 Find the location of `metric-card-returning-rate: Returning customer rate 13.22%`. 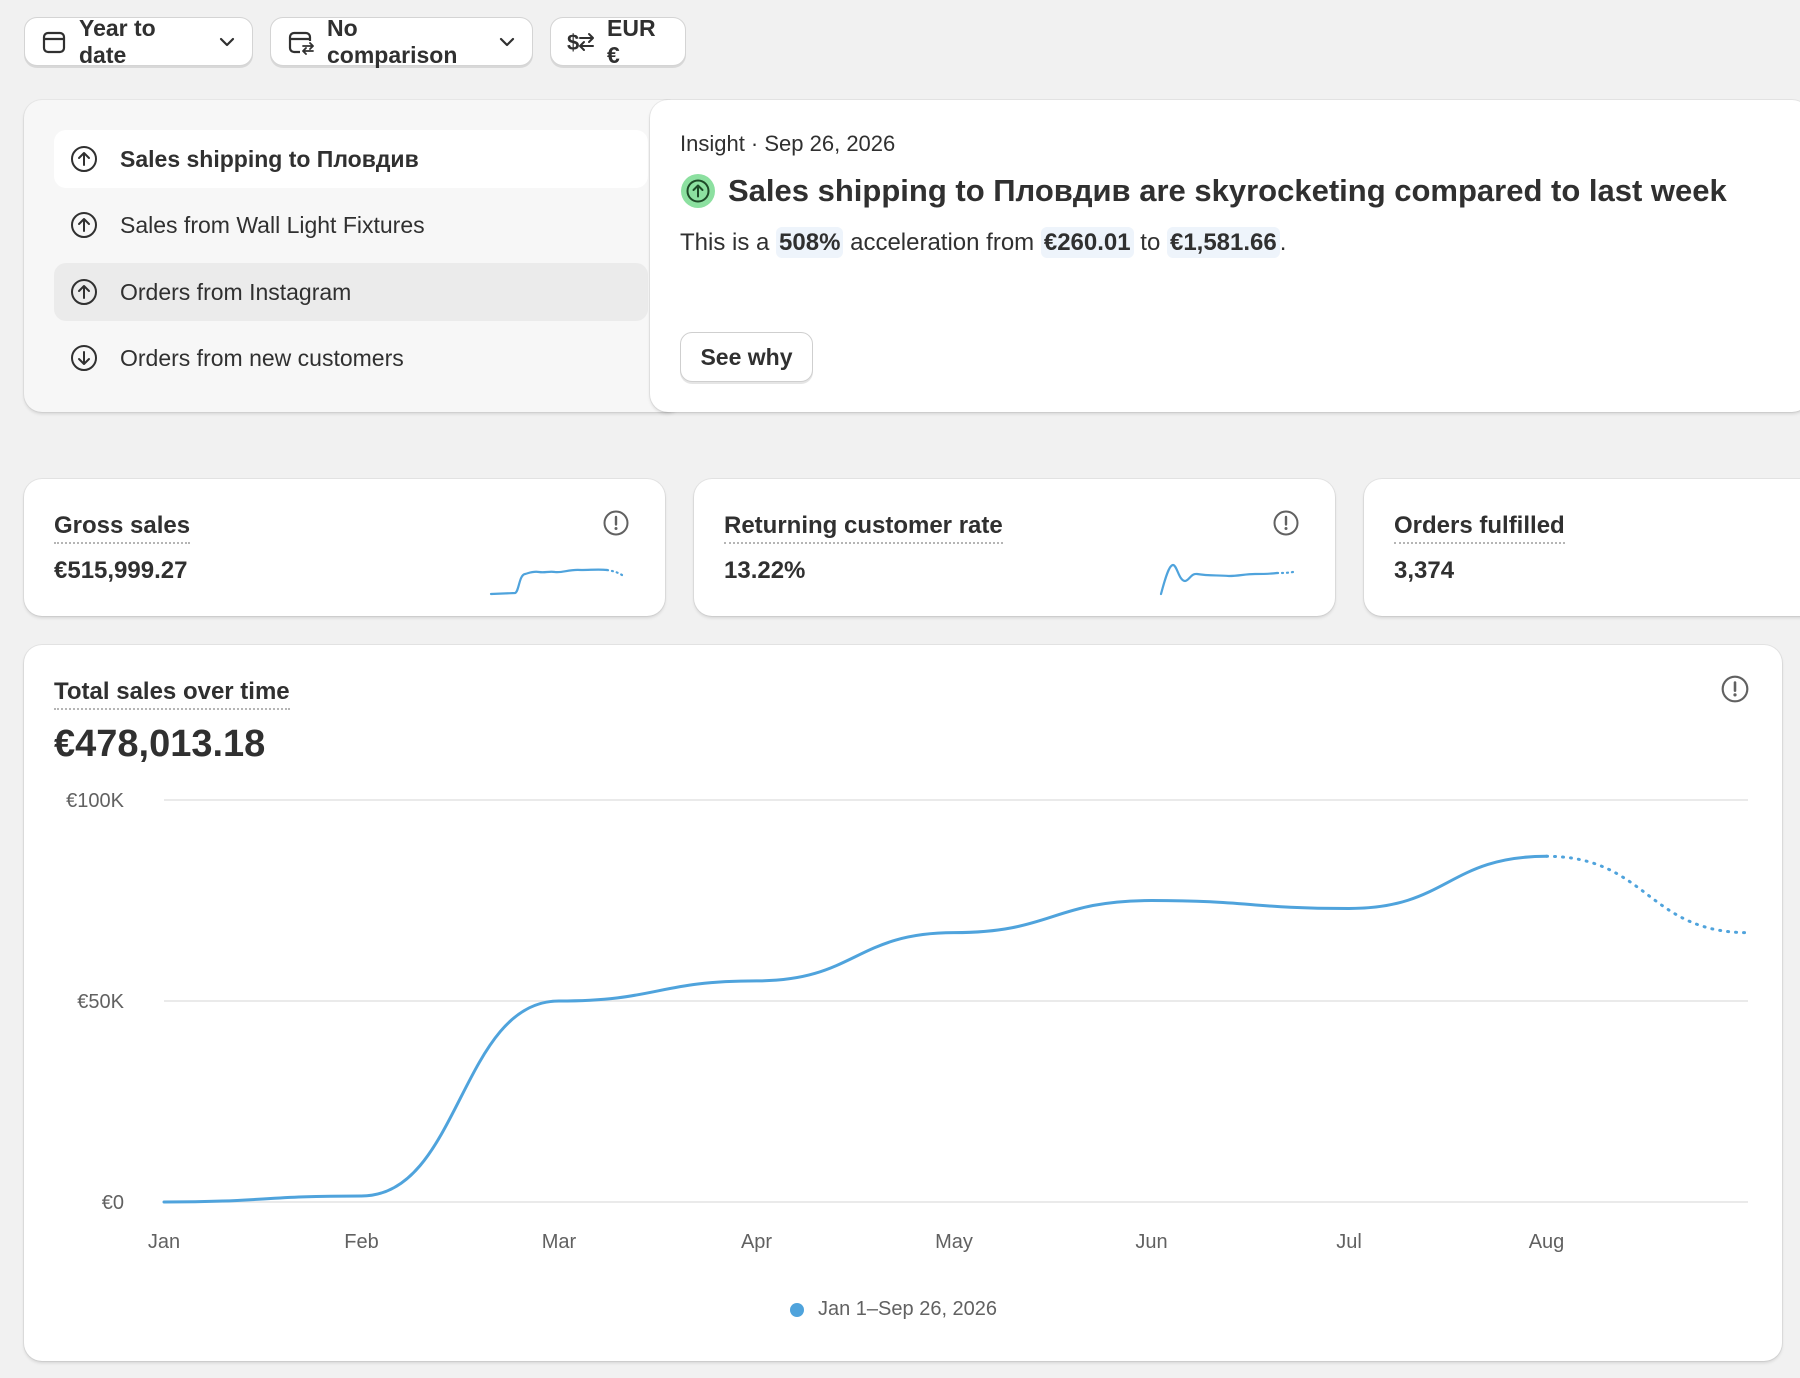

metric-card-returning-rate: Returning customer rate 13.22% is located at coordinates (1014, 547).